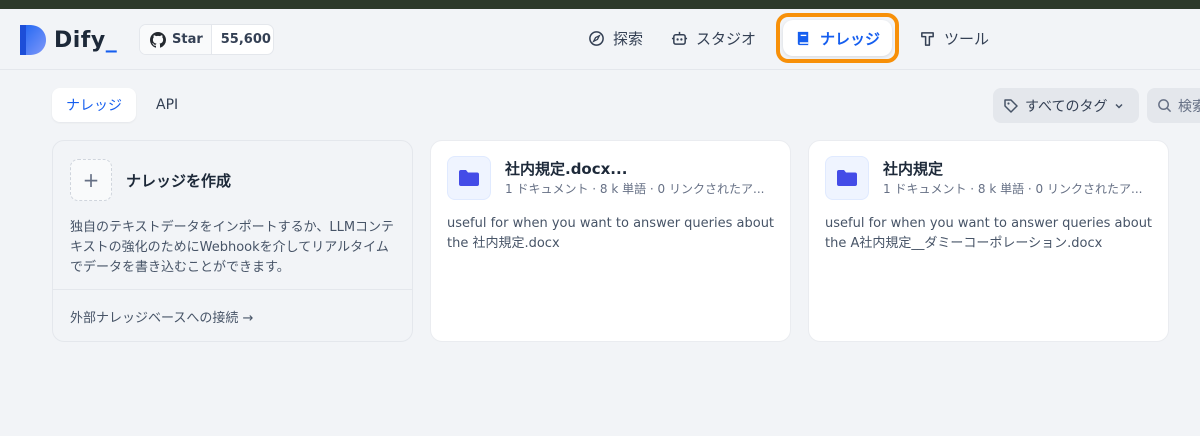  What do you see at coordinates (245, 39) in the screenshot?
I see `star-count: 55,600` at bounding box center [245, 39].